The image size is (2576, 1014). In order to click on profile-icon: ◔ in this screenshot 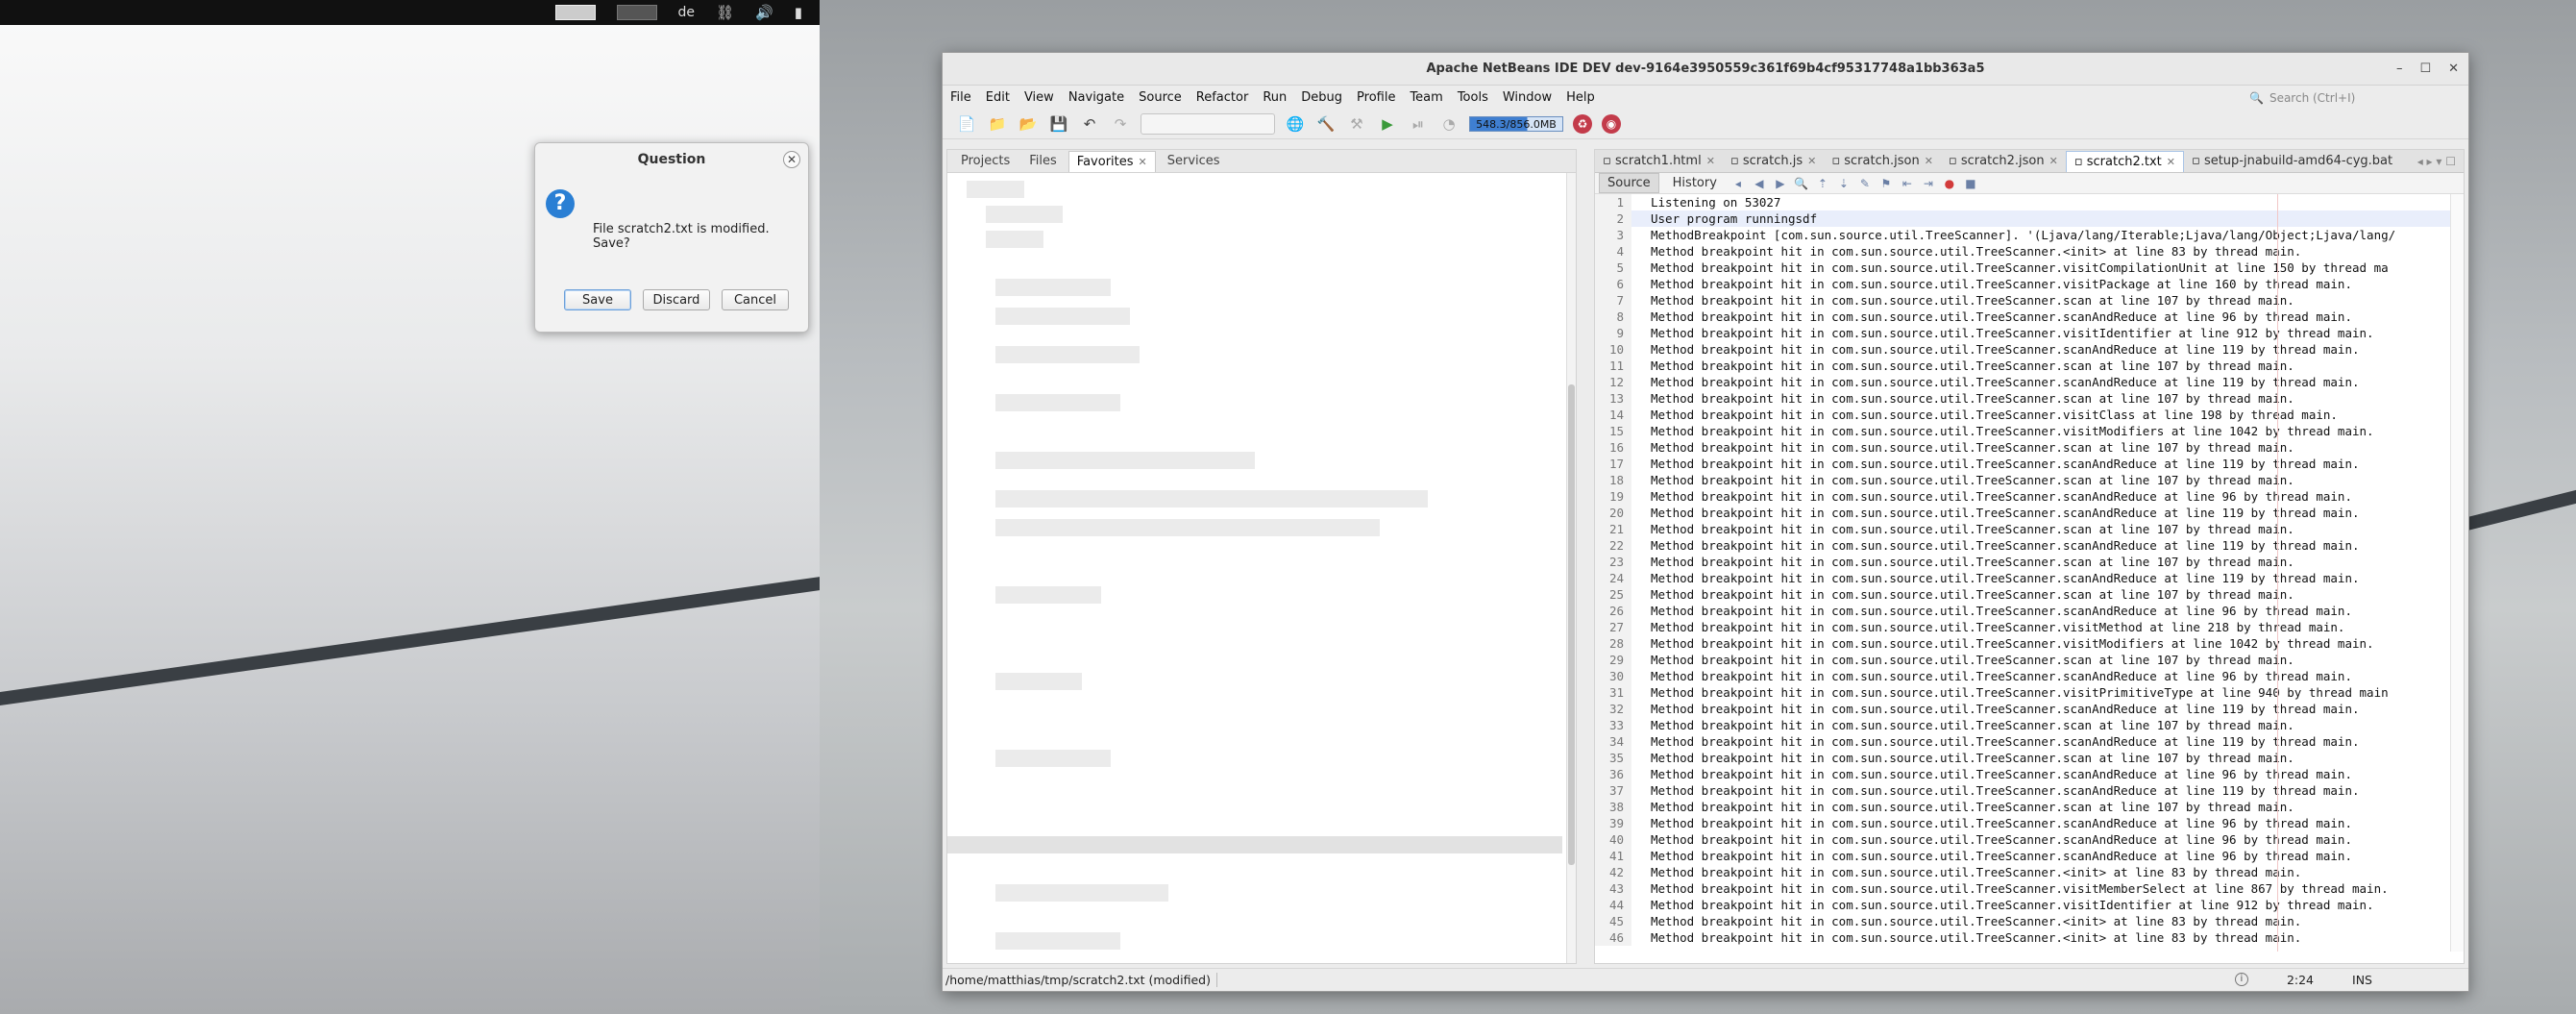, I will do `click(1449, 124)`.